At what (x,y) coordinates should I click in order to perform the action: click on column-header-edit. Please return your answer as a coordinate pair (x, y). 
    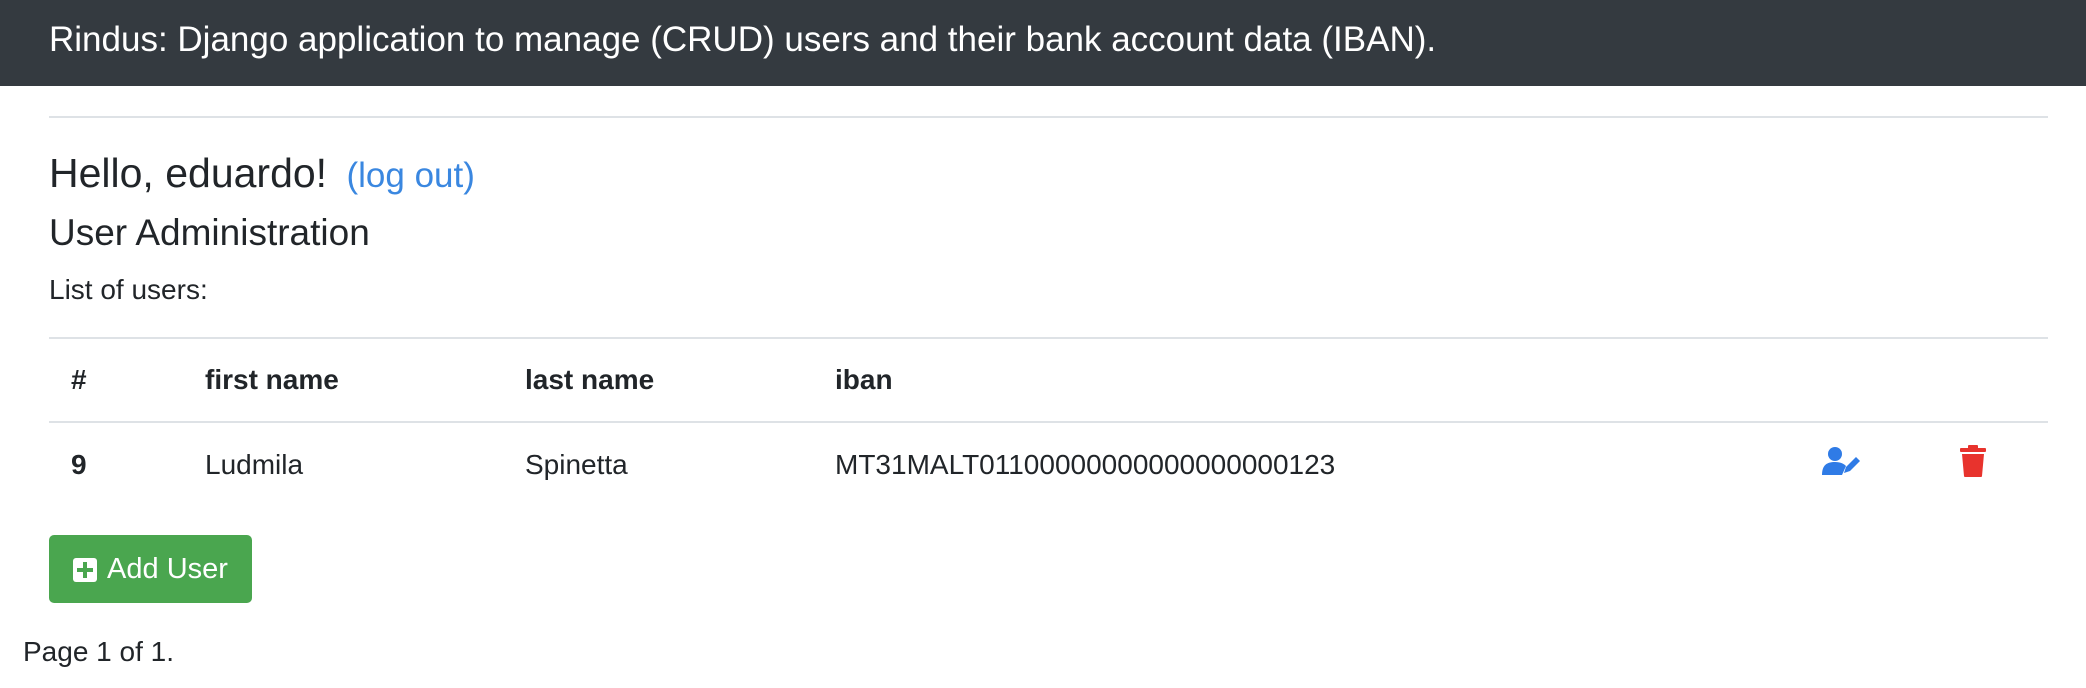
    Looking at the image, I should click on (1865, 380).